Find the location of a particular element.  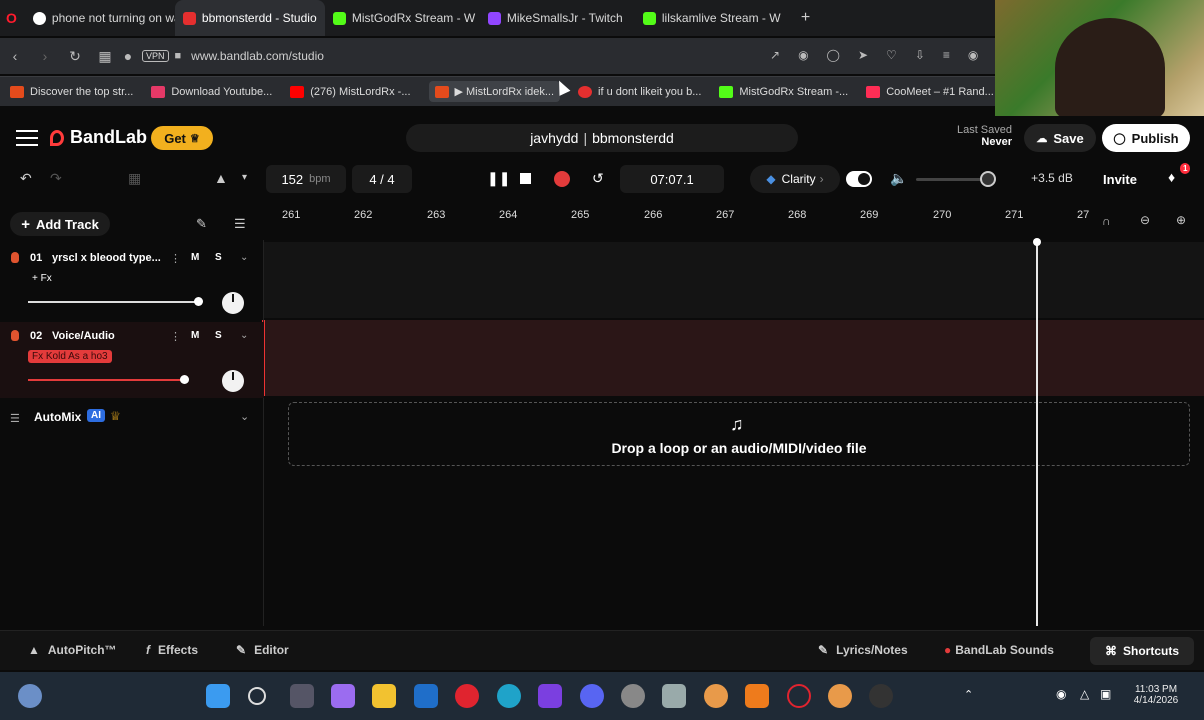

zoom-out-icon: ⊖ is located at coordinates (1145, 220).